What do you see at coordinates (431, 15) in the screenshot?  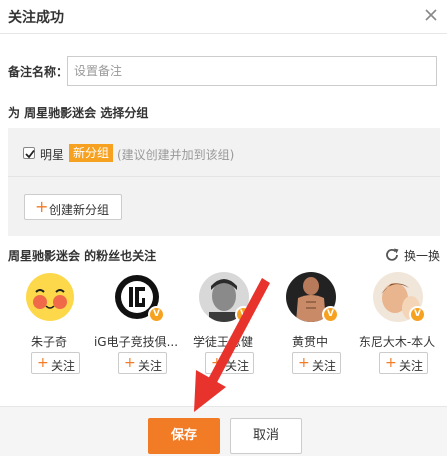 I see `close-icon` at bounding box center [431, 15].